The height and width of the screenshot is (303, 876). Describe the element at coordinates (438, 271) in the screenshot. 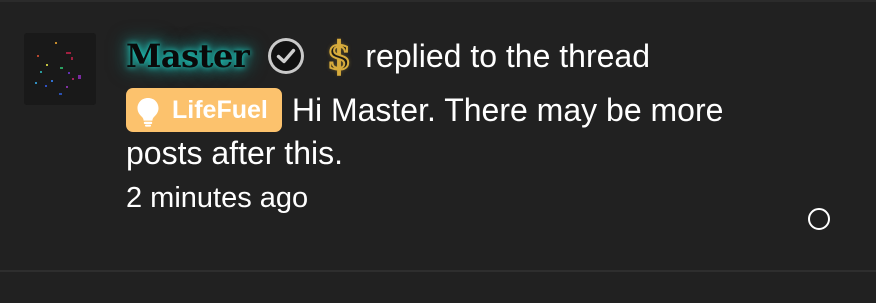

I see `bottom-divider` at that location.